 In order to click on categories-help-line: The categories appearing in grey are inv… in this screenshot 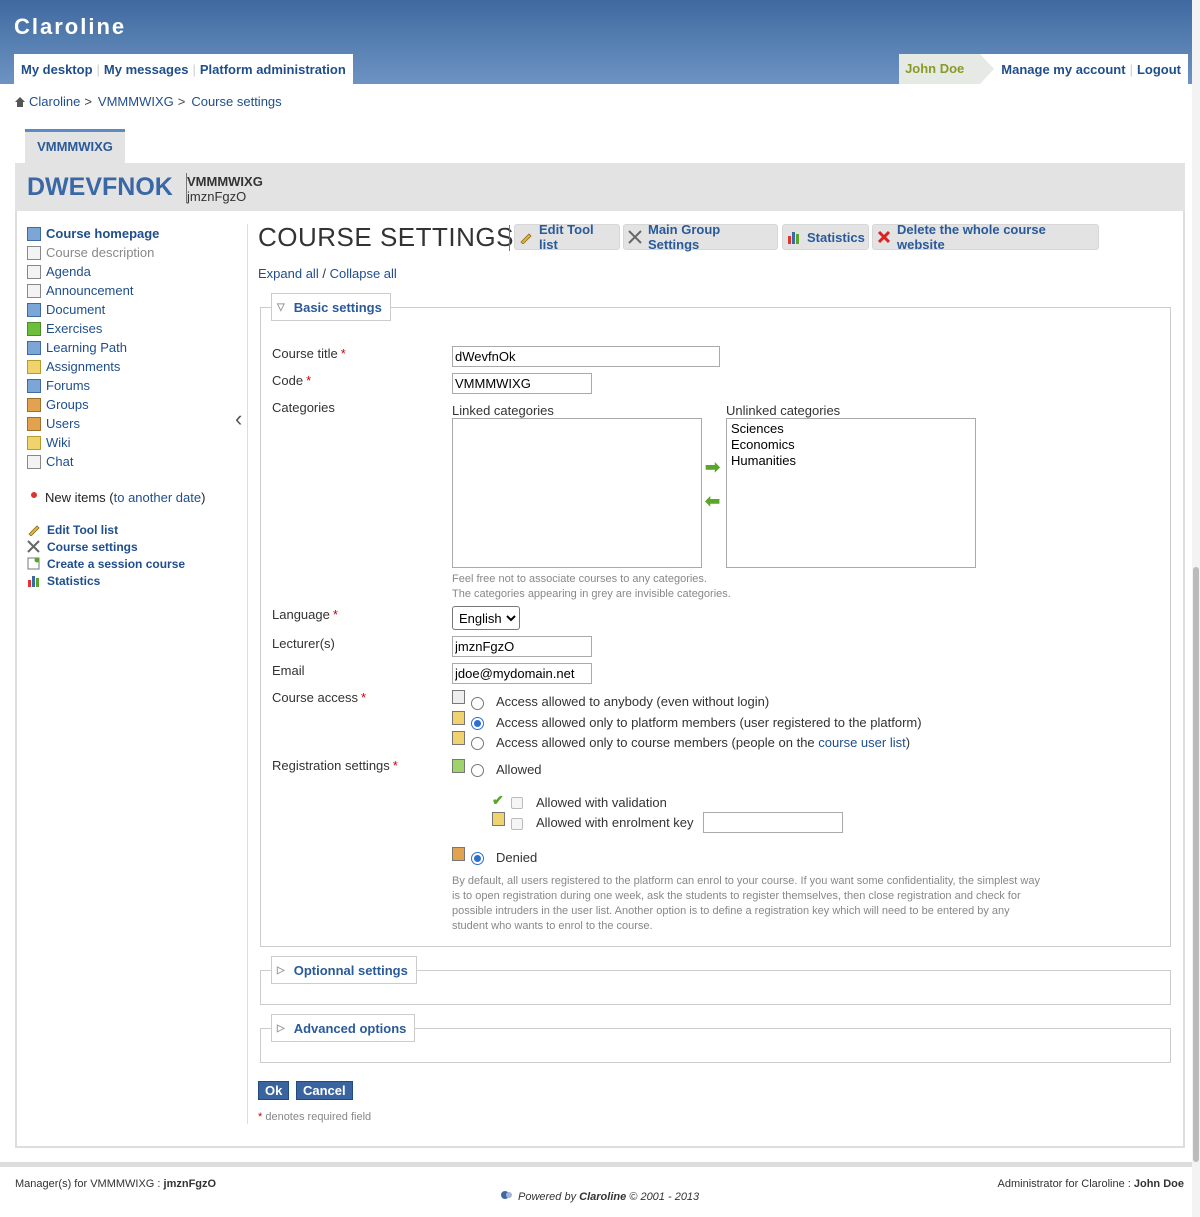, I will do `click(591, 594)`.